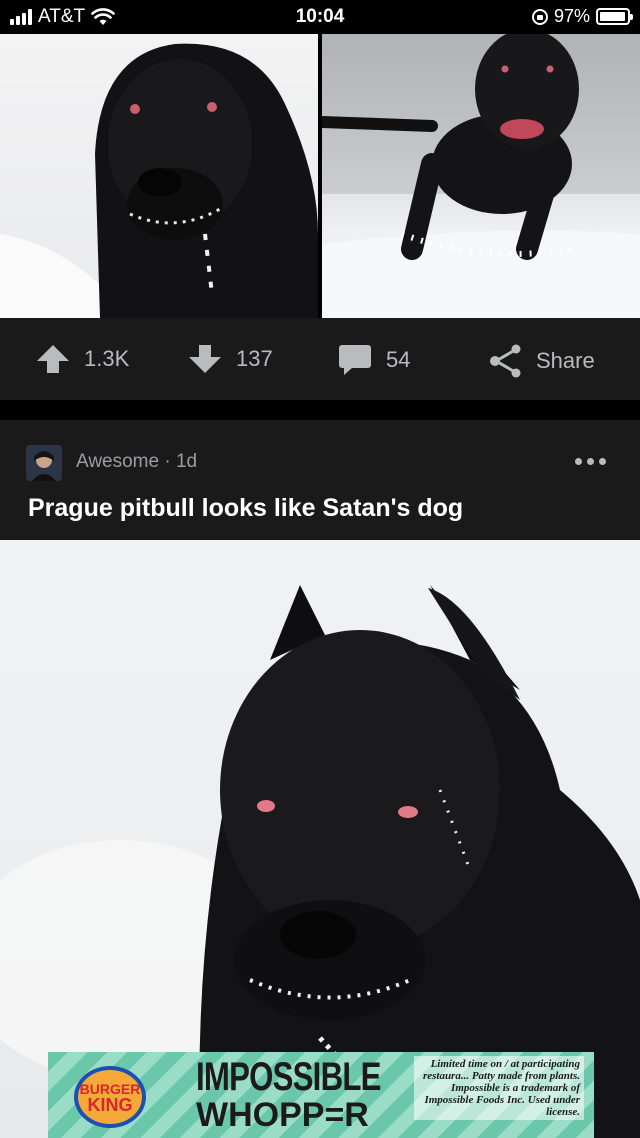 This screenshot has width=640, height=1138. What do you see at coordinates (117, 461) in the screenshot?
I see `author-name: Awesome` at bounding box center [117, 461].